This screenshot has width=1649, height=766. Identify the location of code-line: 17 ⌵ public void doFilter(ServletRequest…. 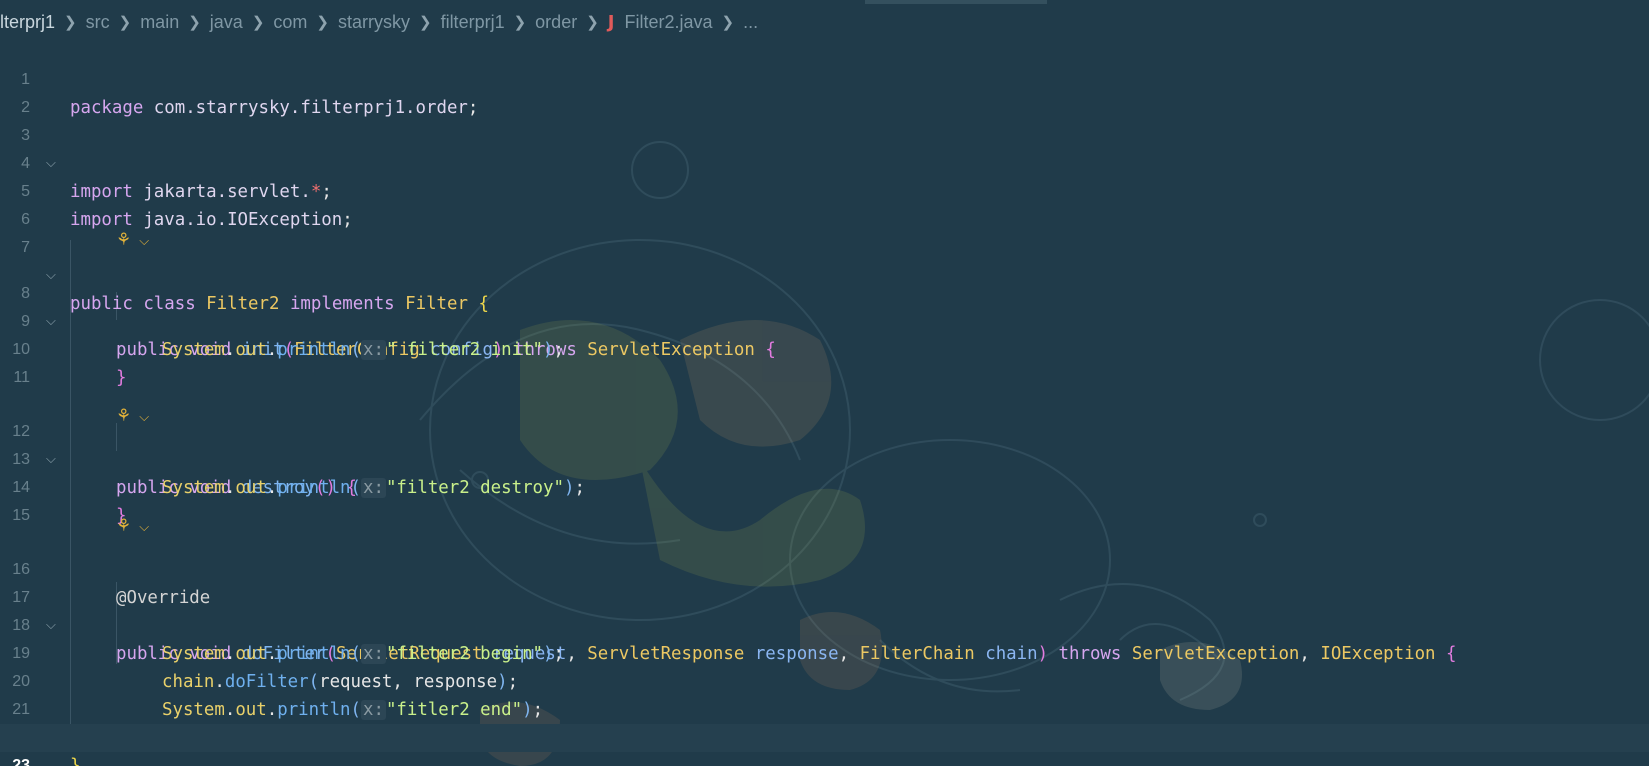
(824, 610).